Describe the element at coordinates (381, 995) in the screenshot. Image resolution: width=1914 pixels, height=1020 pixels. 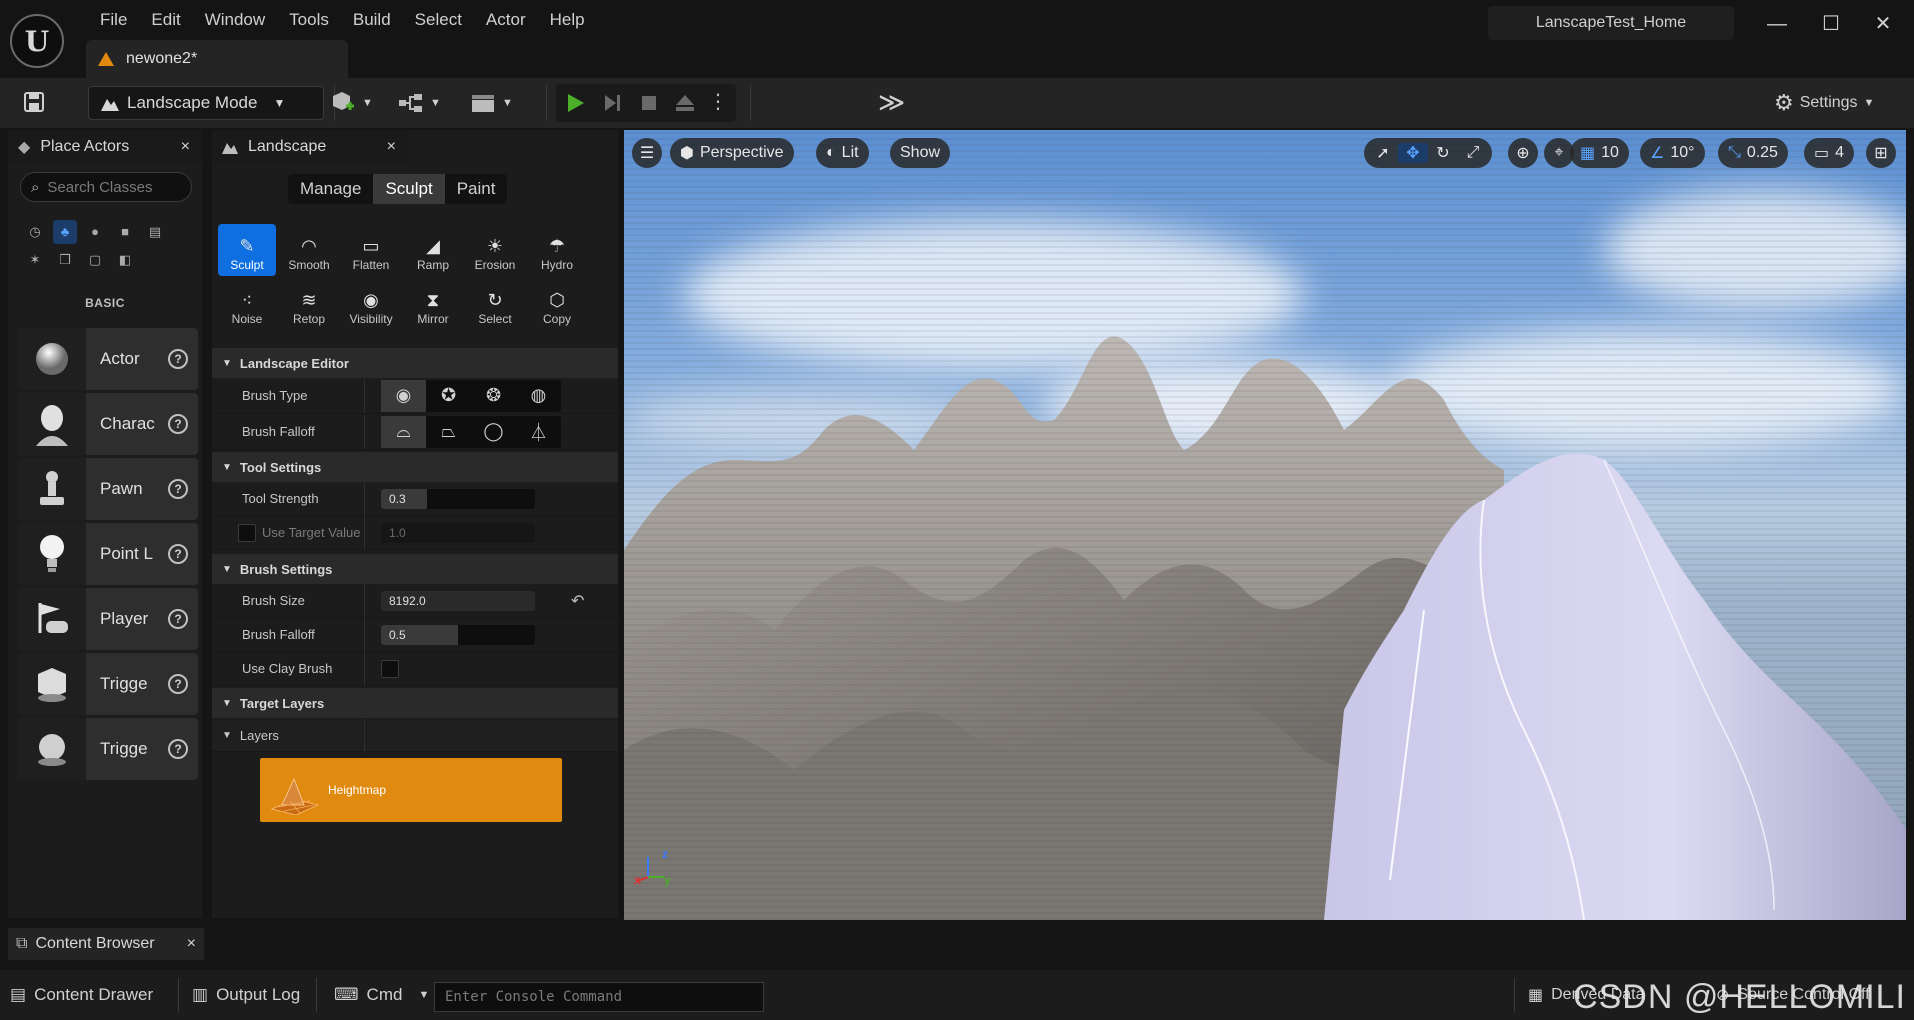
I see `cmd-dropdown: ⌨ Cmd ▼` at that location.